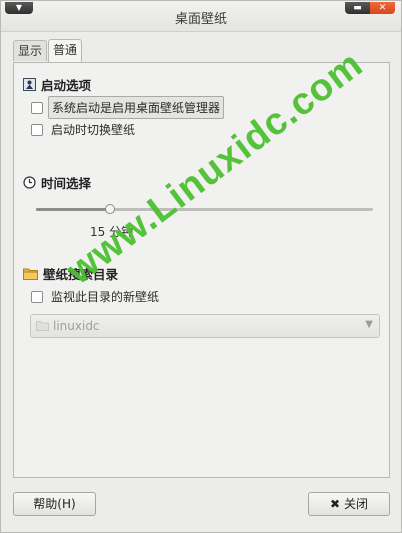 This screenshot has height=533, width=402. I want to click on startup-option-switch: 启动时切换壁纸, so click(84, 129).